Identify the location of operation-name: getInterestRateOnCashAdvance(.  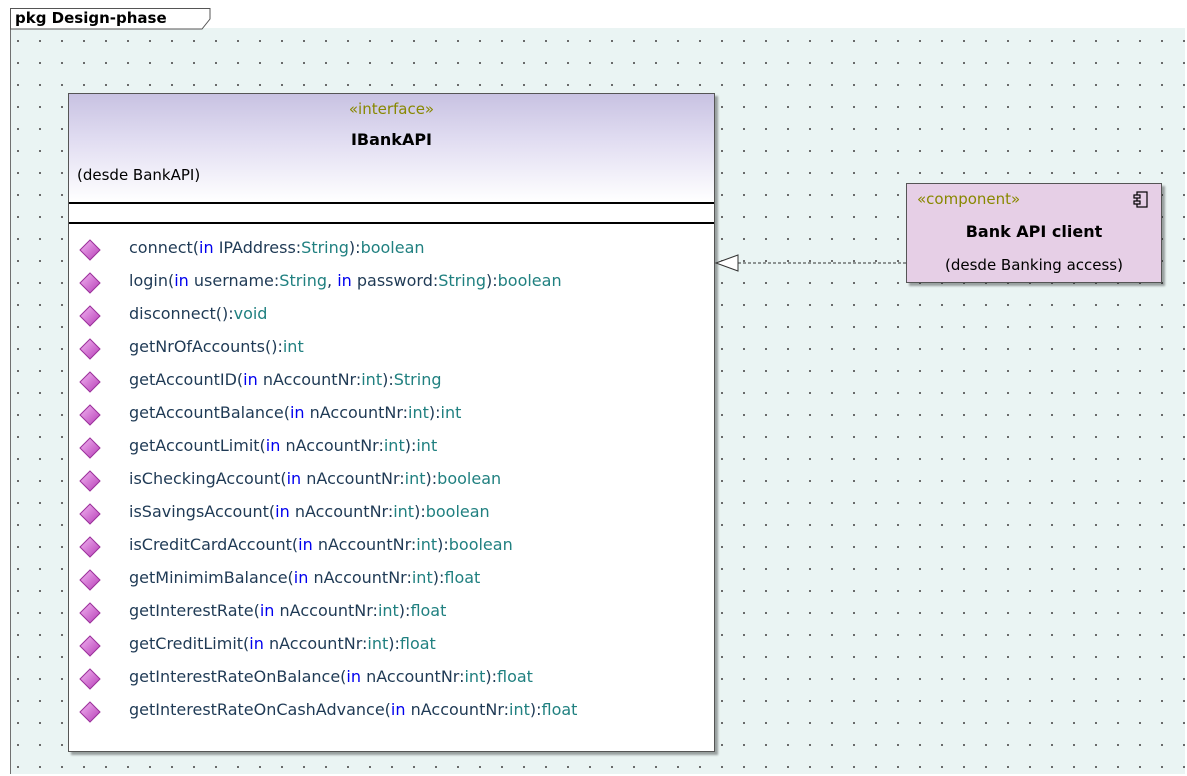
(260, 709).